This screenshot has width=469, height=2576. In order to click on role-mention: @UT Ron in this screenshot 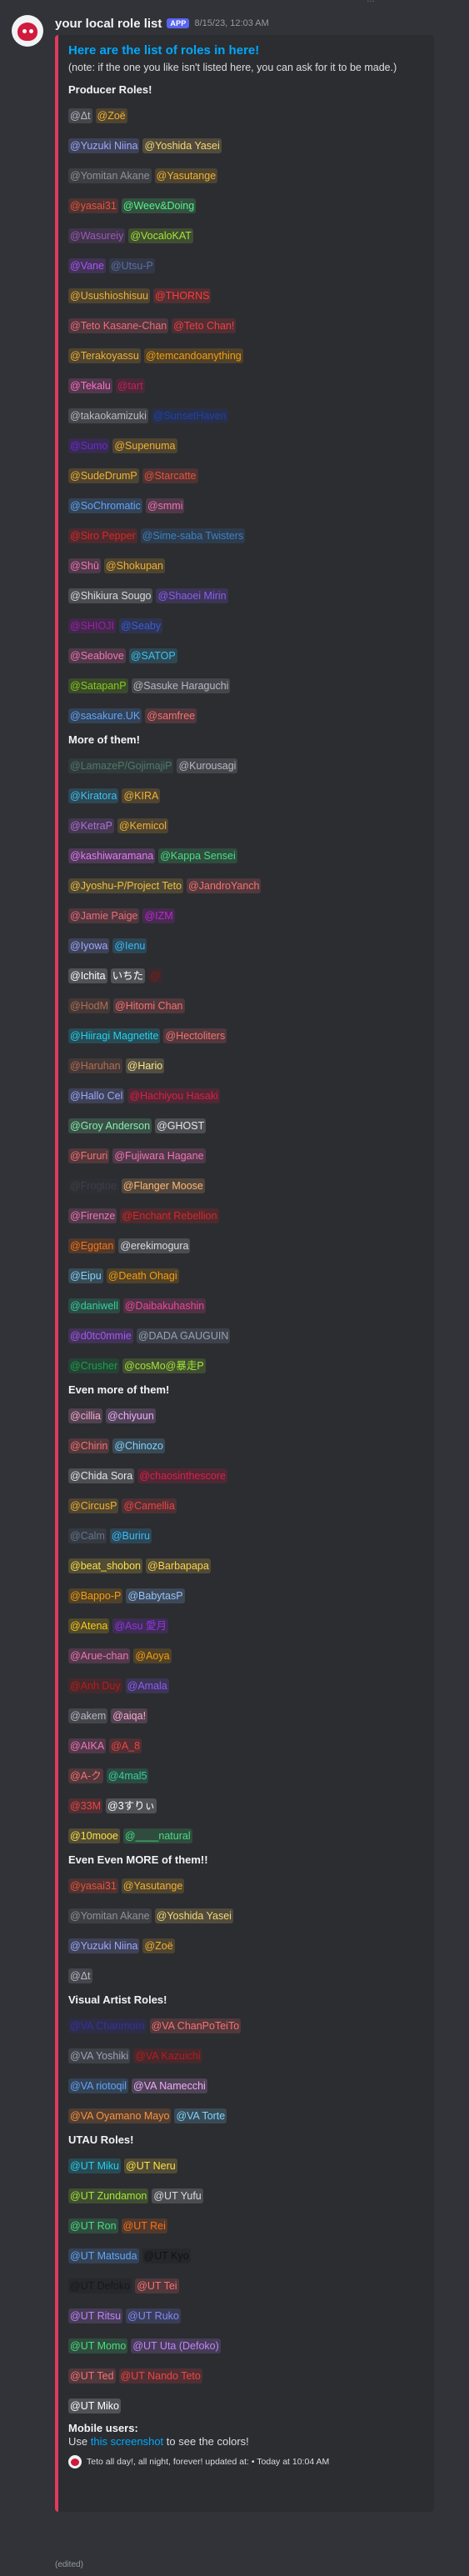, I will do `click(93, 2225)`.